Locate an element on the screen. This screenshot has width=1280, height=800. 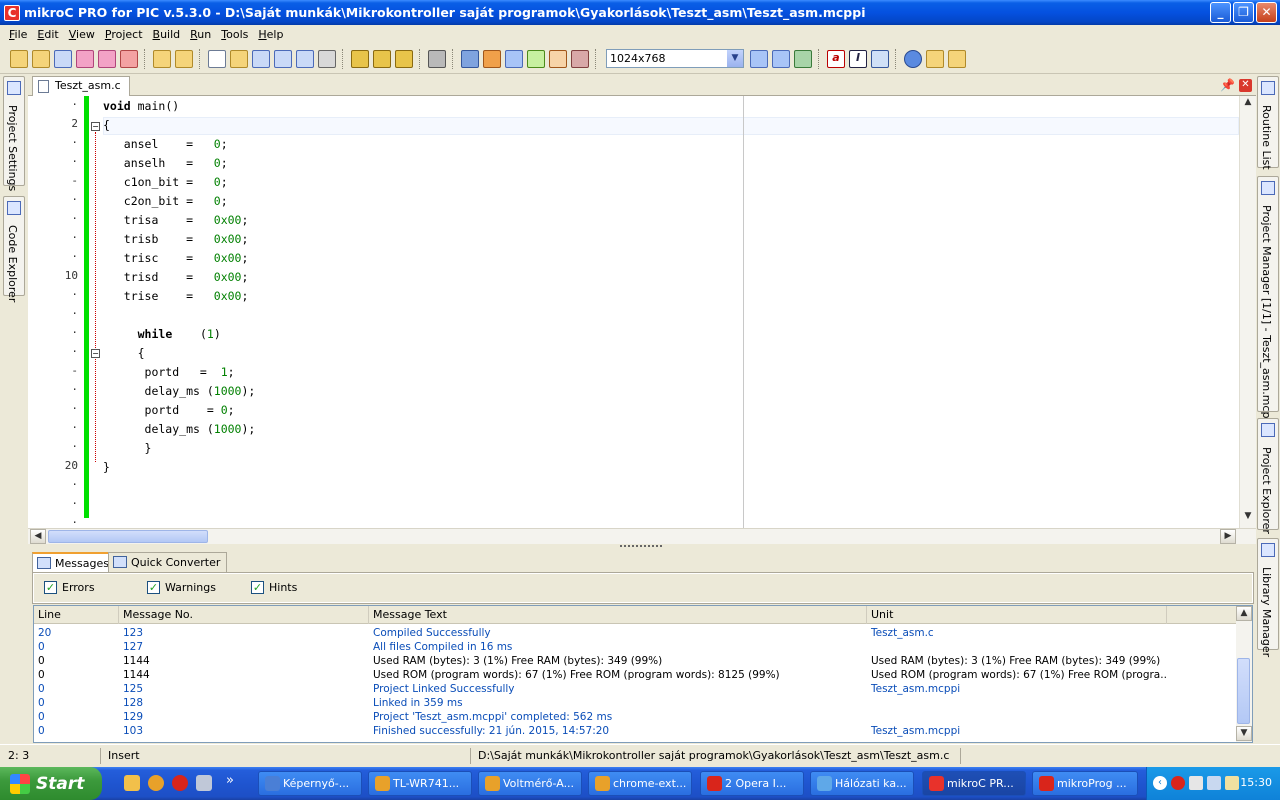
mikroc-app-icon: C is located at coordinates (12, 12).